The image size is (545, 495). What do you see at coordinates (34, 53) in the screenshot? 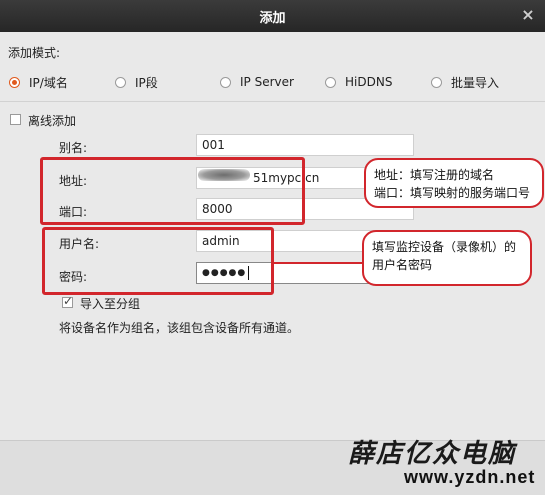
I see `add-mode-label: 添加模式:` at bounding box center [34, 53].